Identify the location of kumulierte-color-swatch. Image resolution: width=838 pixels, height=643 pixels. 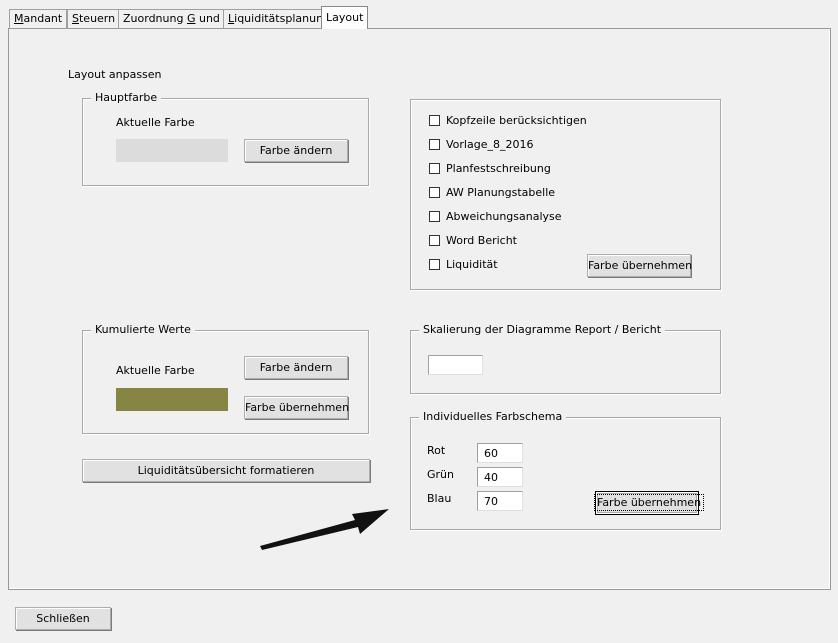
(172, 399).